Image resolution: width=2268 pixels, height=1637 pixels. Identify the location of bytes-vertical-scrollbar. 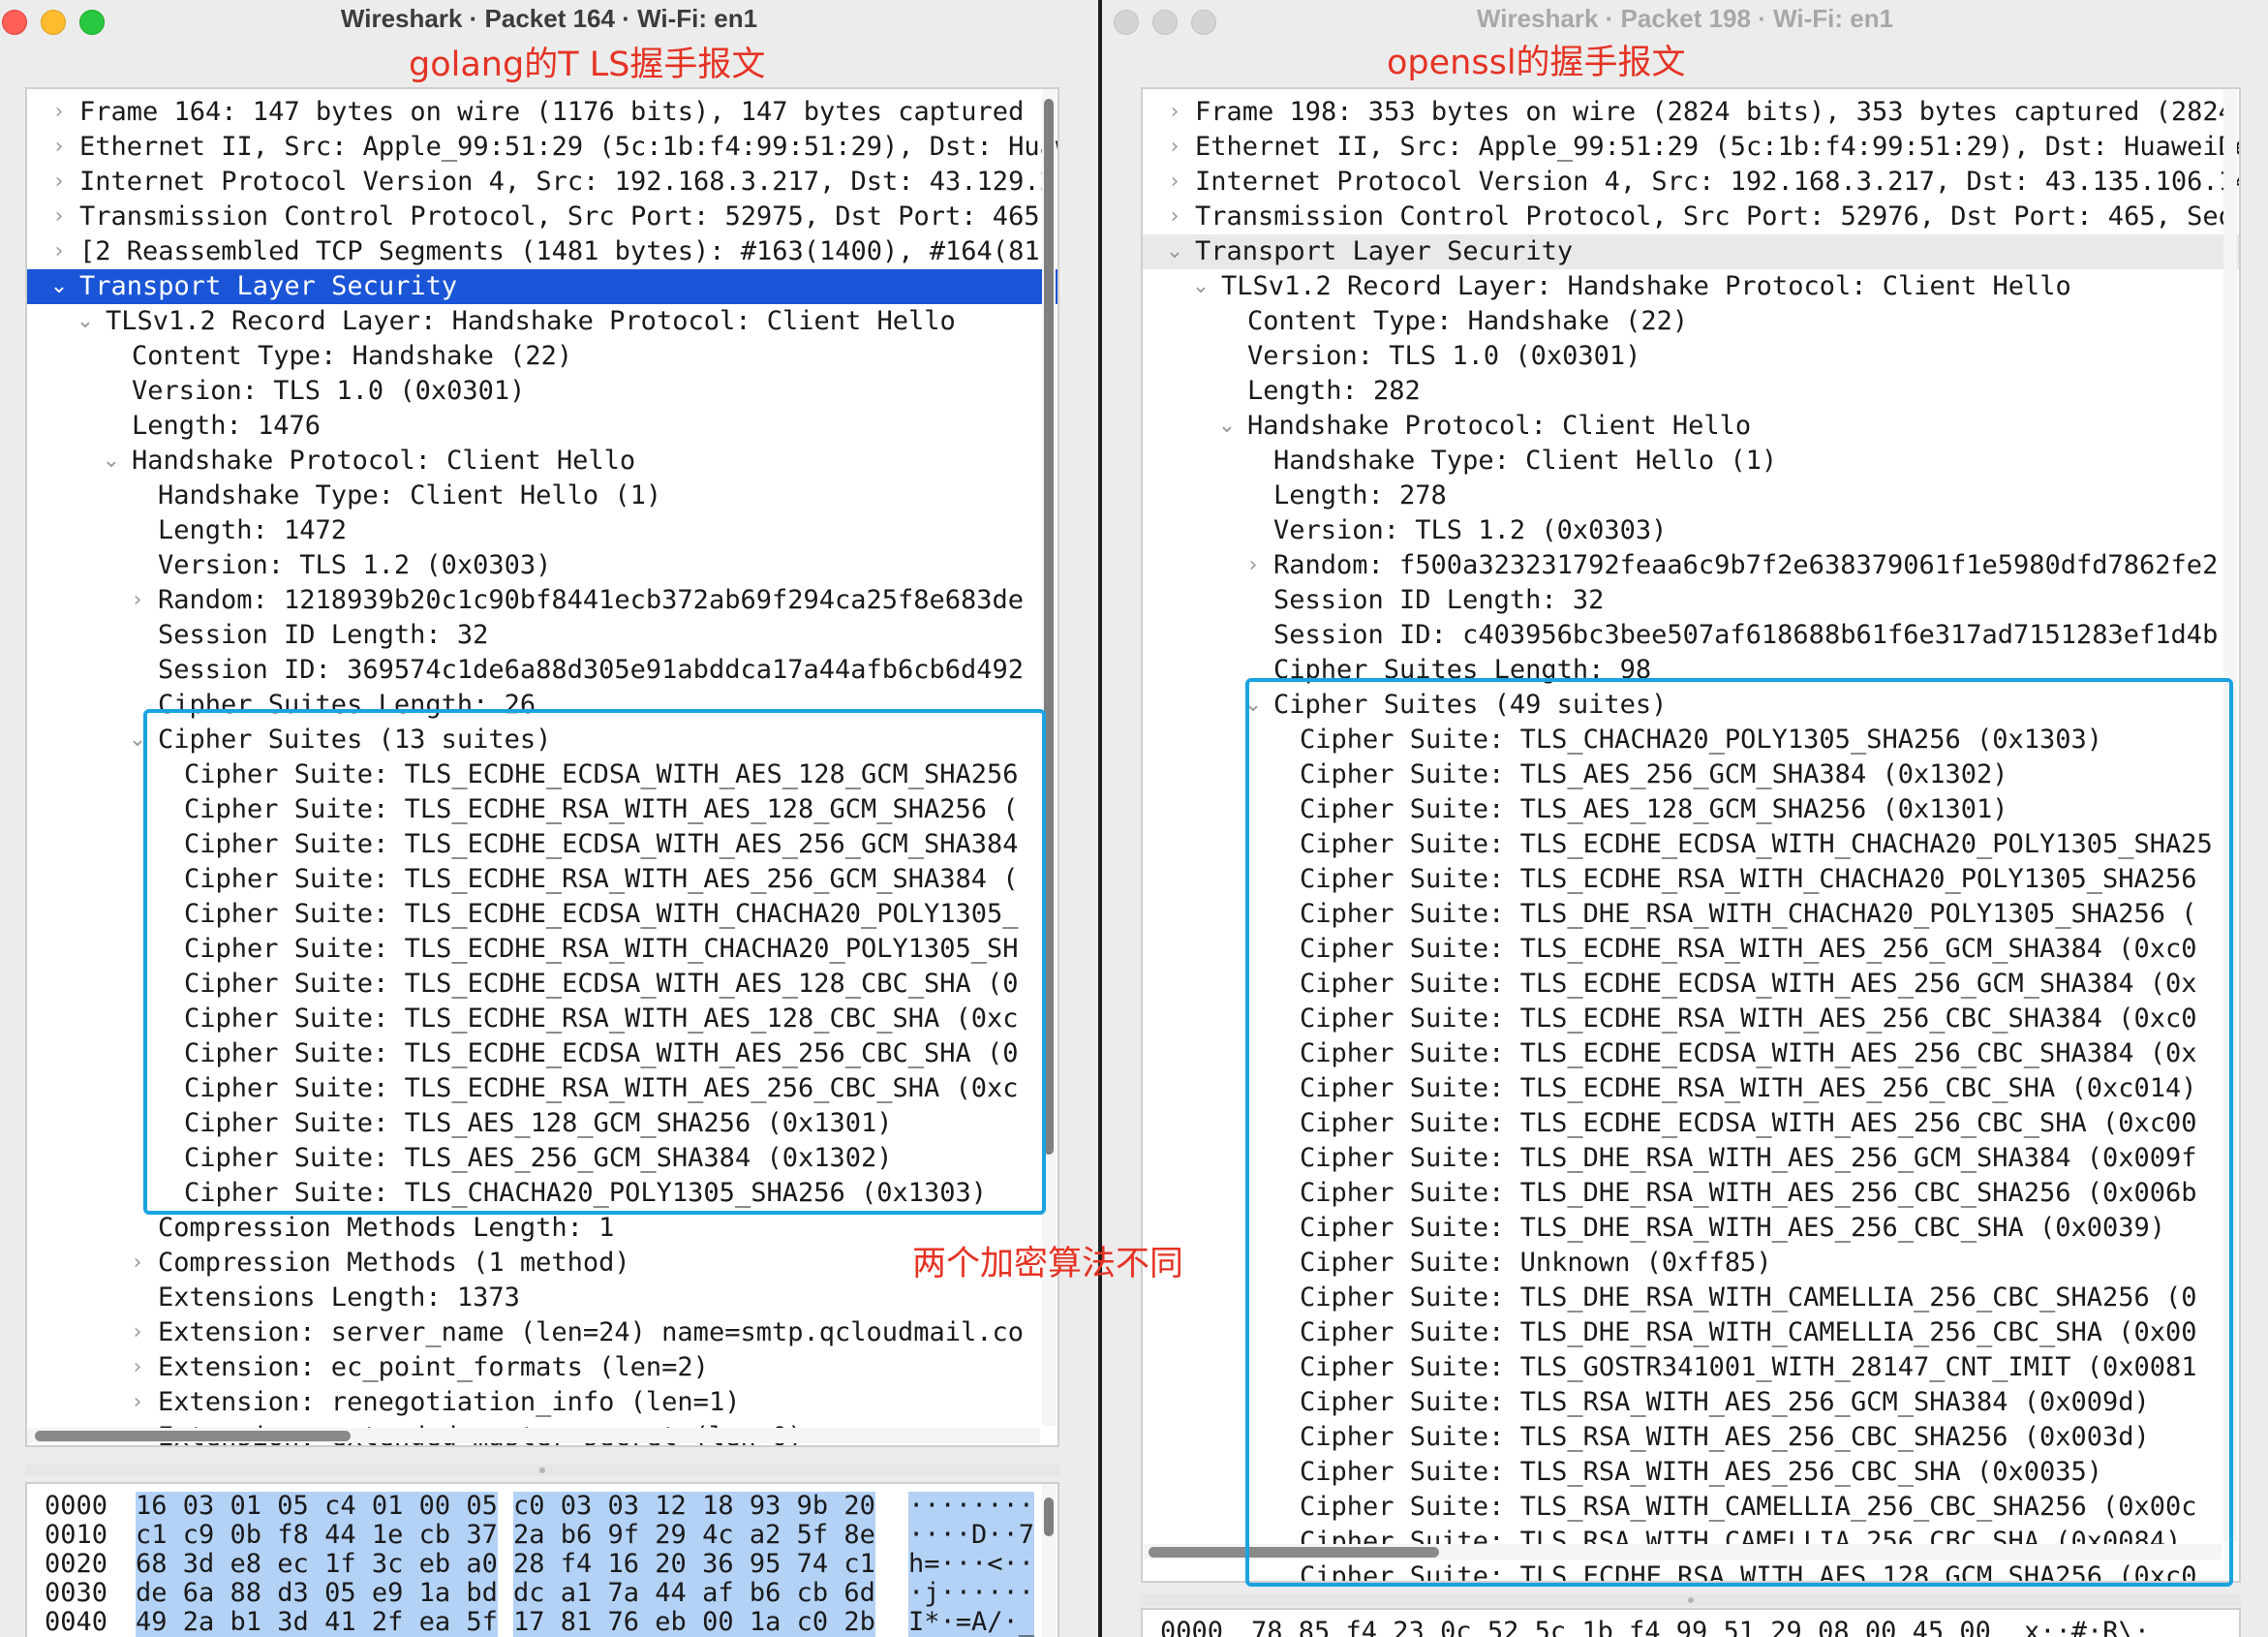
(1049, 1560).